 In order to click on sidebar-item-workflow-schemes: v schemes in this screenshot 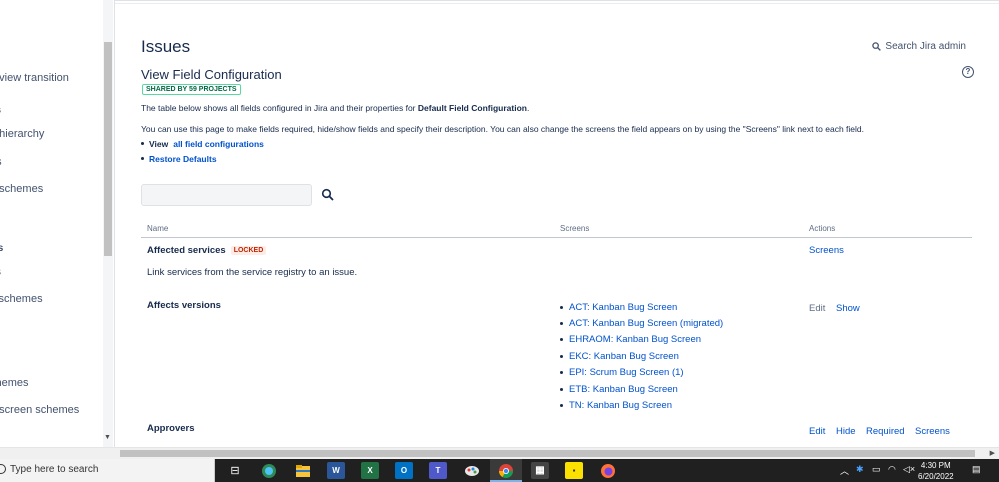, I will do `click(21, 299)`.